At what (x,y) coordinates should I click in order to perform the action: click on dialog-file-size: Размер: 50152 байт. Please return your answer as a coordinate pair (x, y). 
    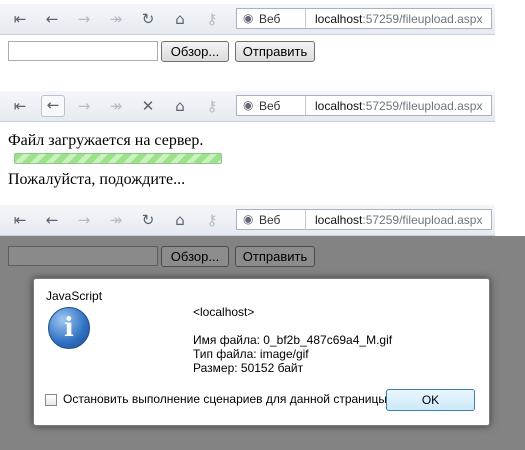
    Looking at the image, I should click on (248, 368).